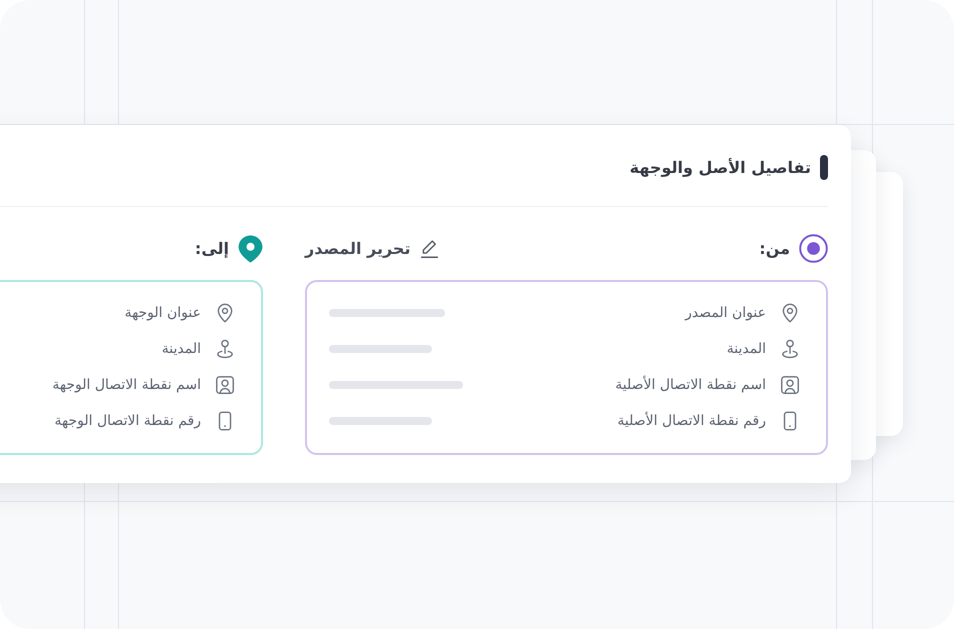  I want to click on field-label: رقم نقطة الاتصال الأصلية, so click(691, 421).